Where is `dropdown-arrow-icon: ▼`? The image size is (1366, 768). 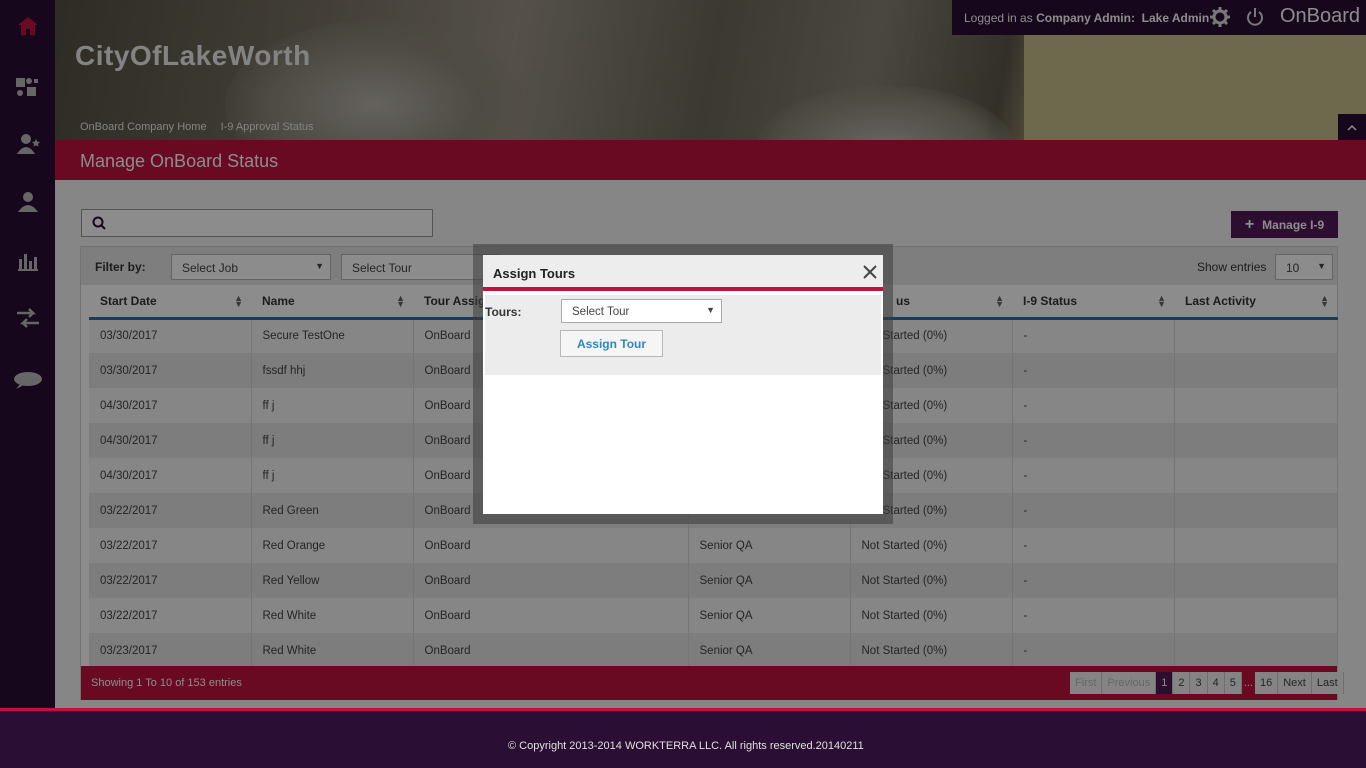 dropdown-arrow-icon: ▼ is located at coordinates (710, 310).